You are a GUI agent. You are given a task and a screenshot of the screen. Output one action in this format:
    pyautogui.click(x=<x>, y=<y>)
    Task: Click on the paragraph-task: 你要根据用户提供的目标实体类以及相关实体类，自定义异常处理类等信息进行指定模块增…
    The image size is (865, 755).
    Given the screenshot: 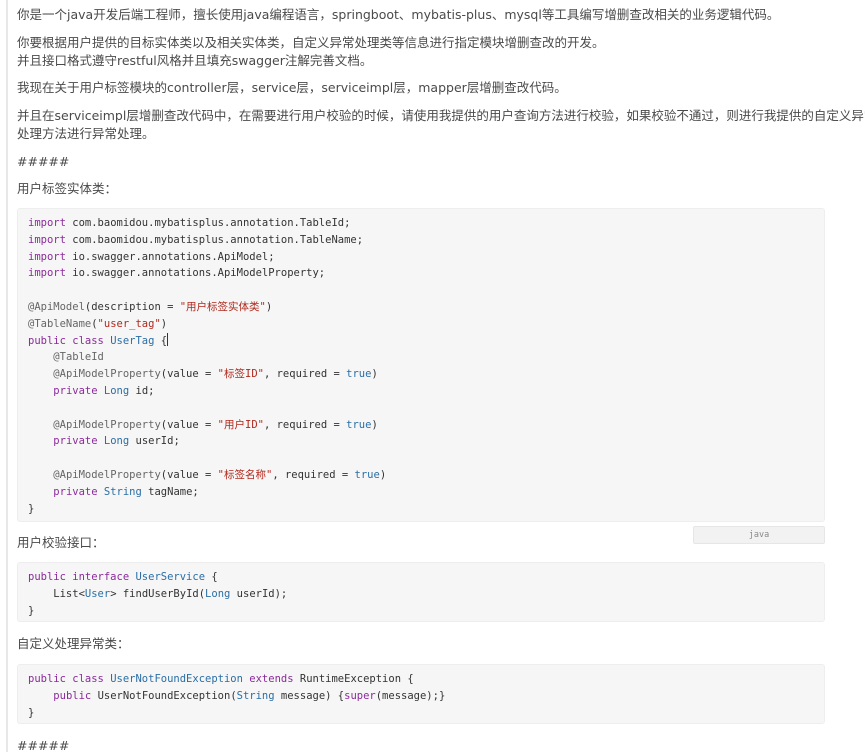 What is the action you would take?
    pyautogui.click(x=311, y=42)
    